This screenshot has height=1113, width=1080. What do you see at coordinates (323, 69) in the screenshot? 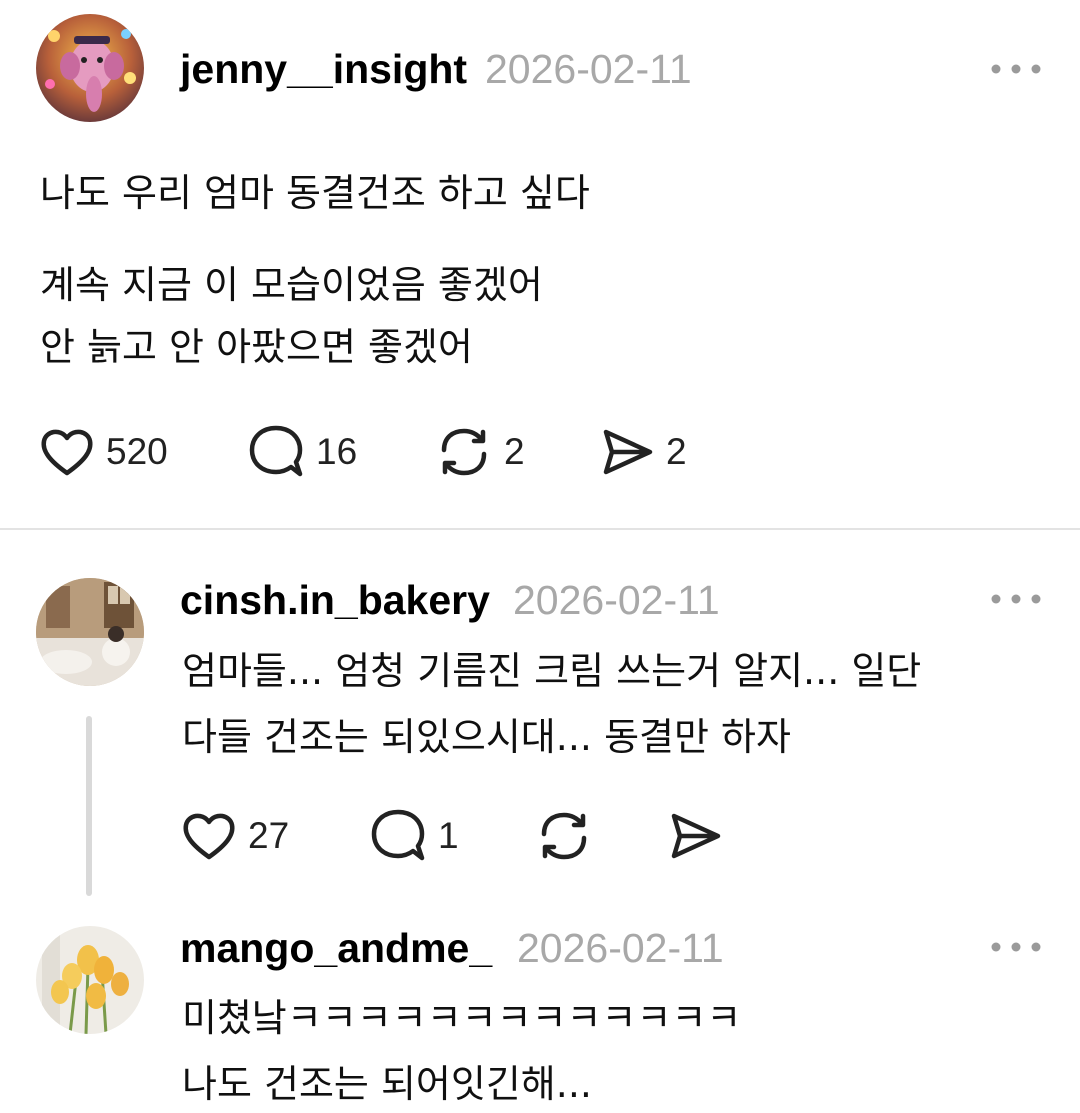
I see `post-username: jenny__insight` at bounding box center [323, 69].